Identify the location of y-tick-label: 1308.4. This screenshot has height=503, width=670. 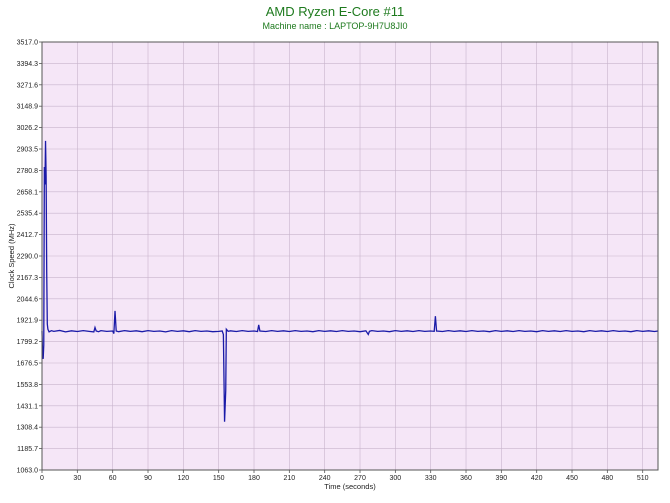
(28, 428).